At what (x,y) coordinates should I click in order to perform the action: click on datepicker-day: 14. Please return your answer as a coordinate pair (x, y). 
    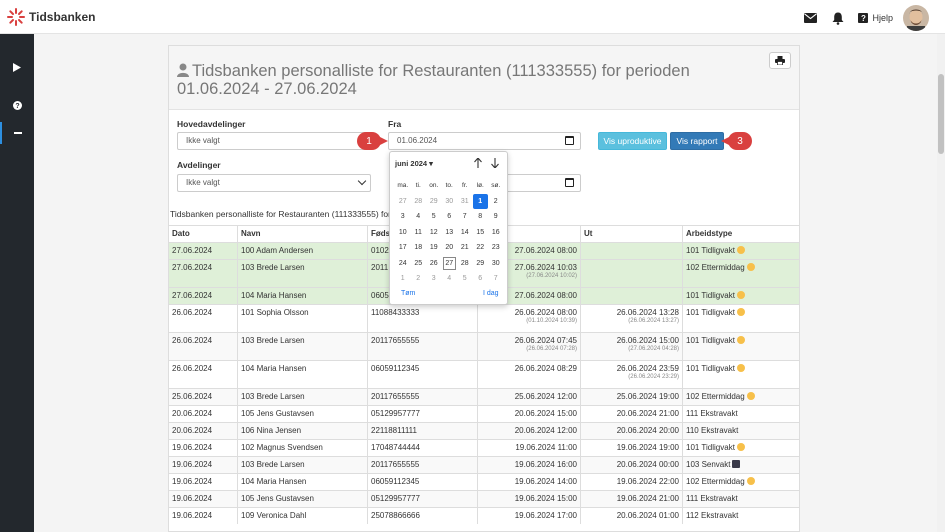
    Looking at the image, I should click on (465, 233).